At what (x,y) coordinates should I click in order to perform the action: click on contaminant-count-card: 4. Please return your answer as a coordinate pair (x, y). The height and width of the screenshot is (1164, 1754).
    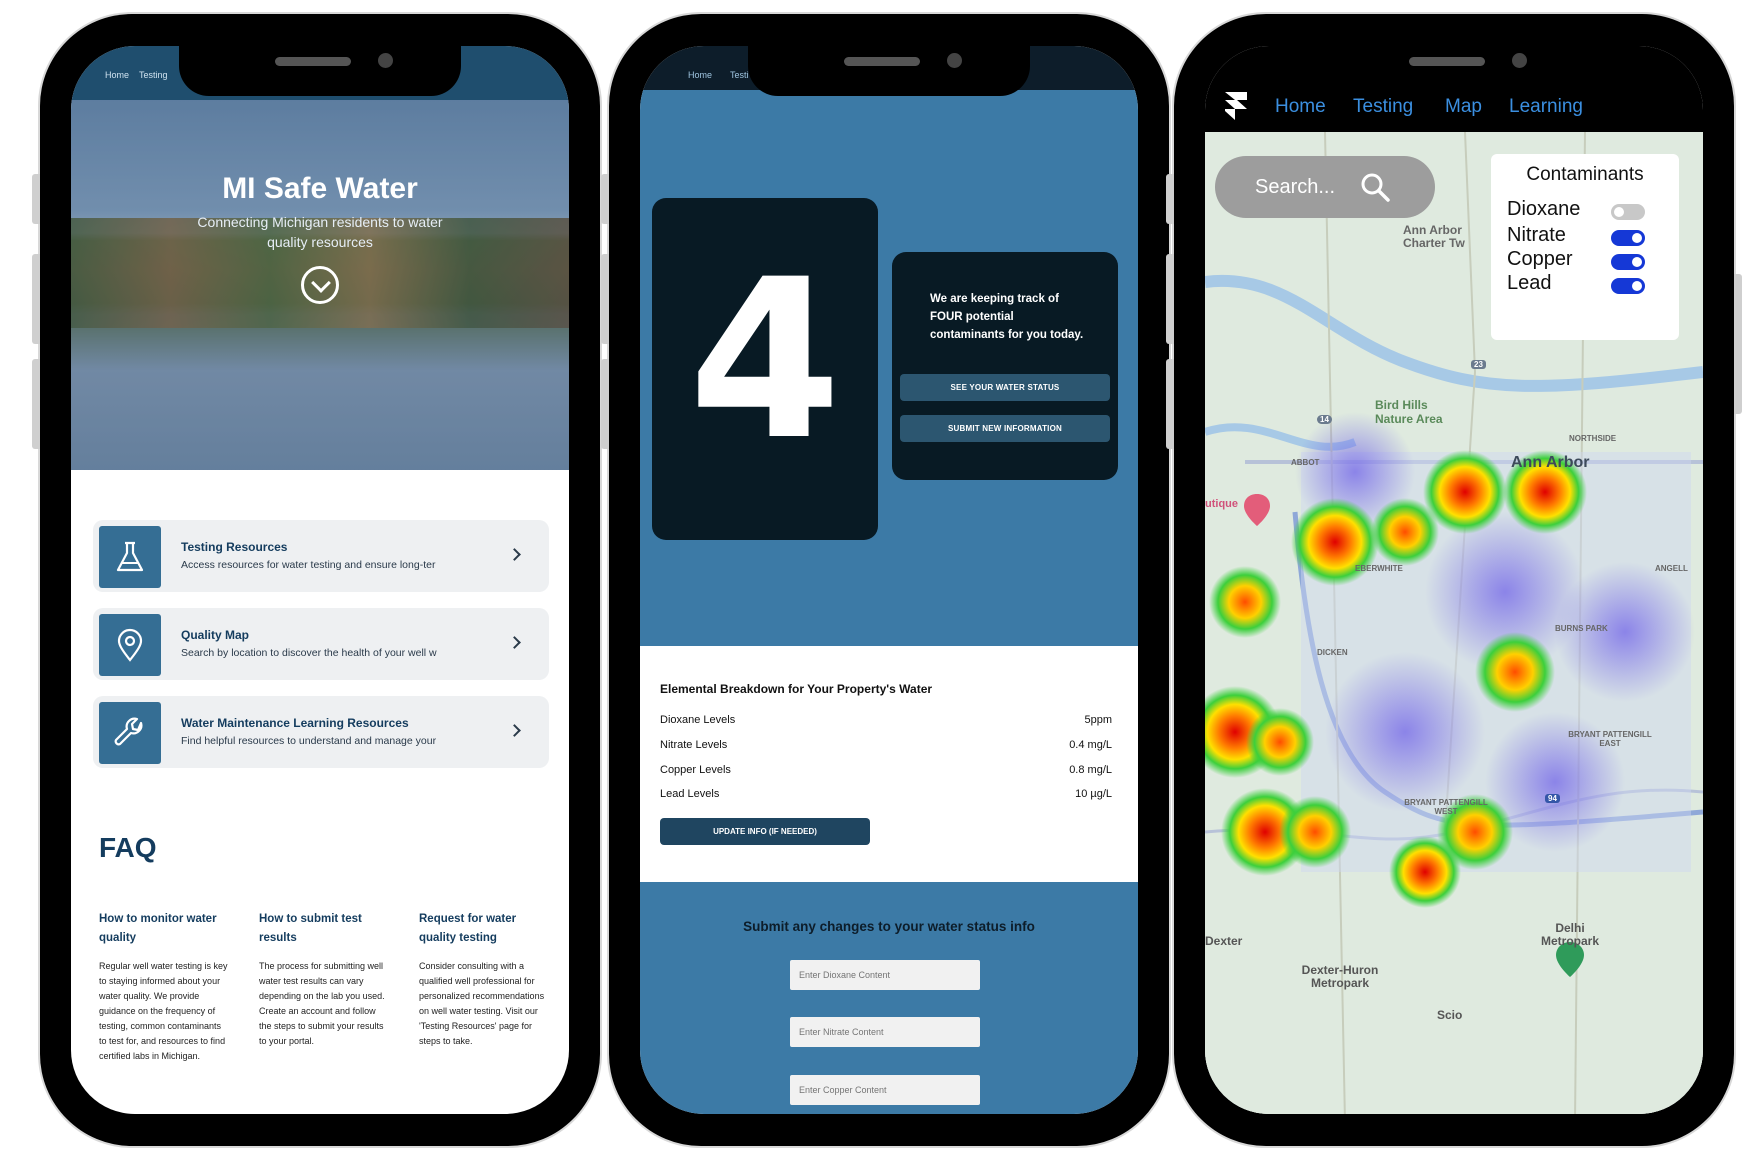
    Looking at the image, I should click on (765, 369).